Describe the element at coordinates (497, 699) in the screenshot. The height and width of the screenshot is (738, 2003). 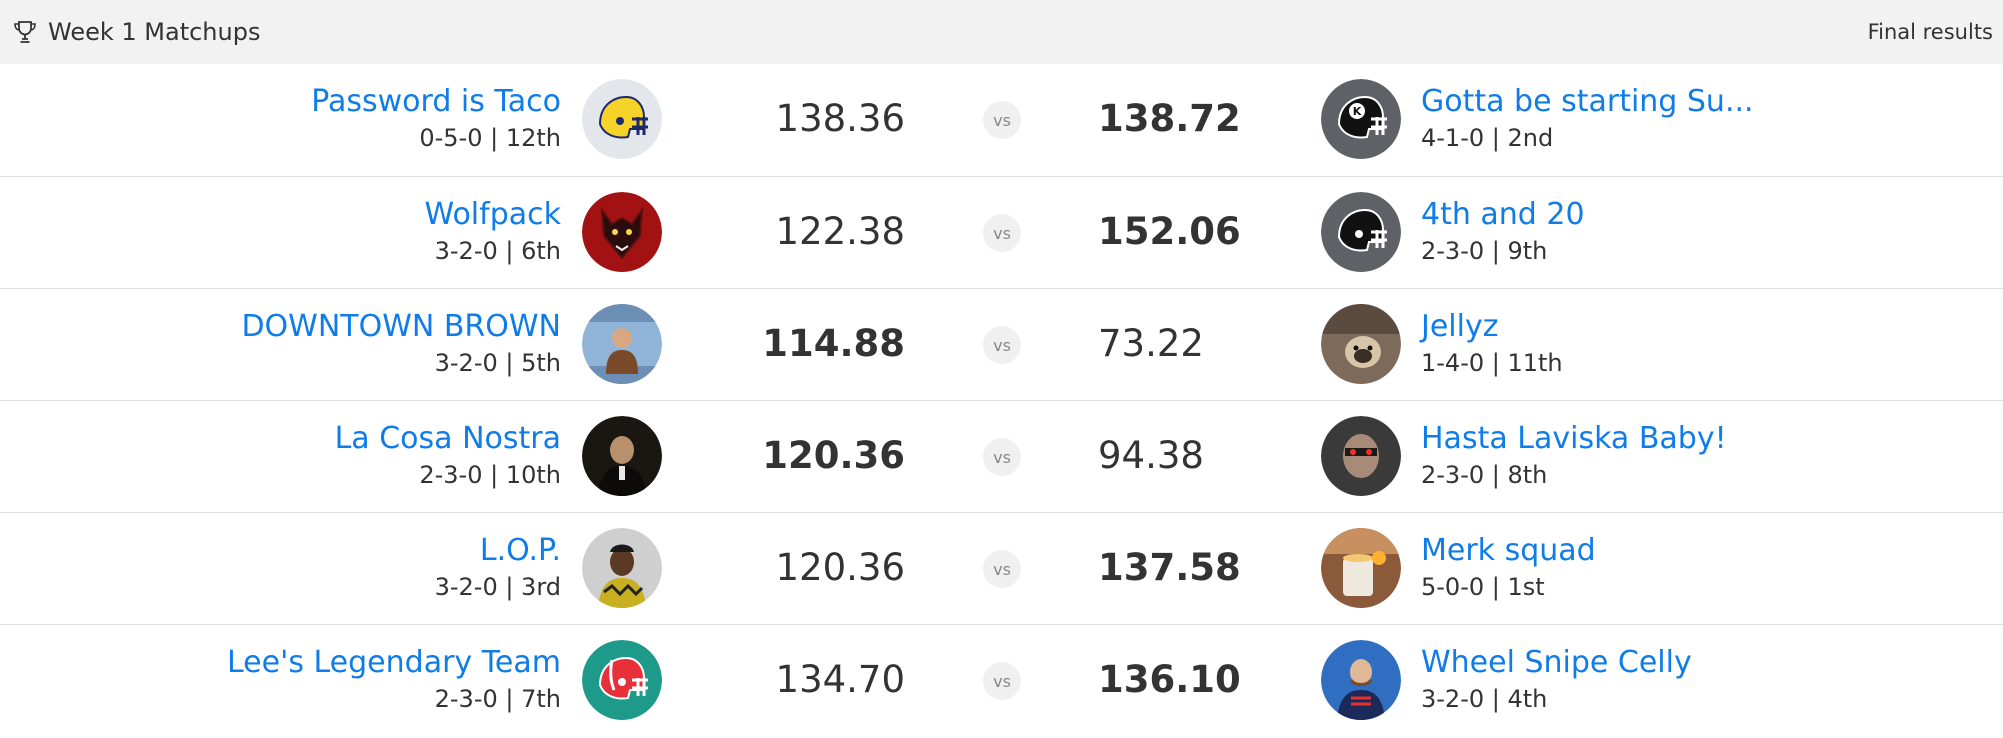
I see `team-record: 2-3-0 | 7th` at that location.